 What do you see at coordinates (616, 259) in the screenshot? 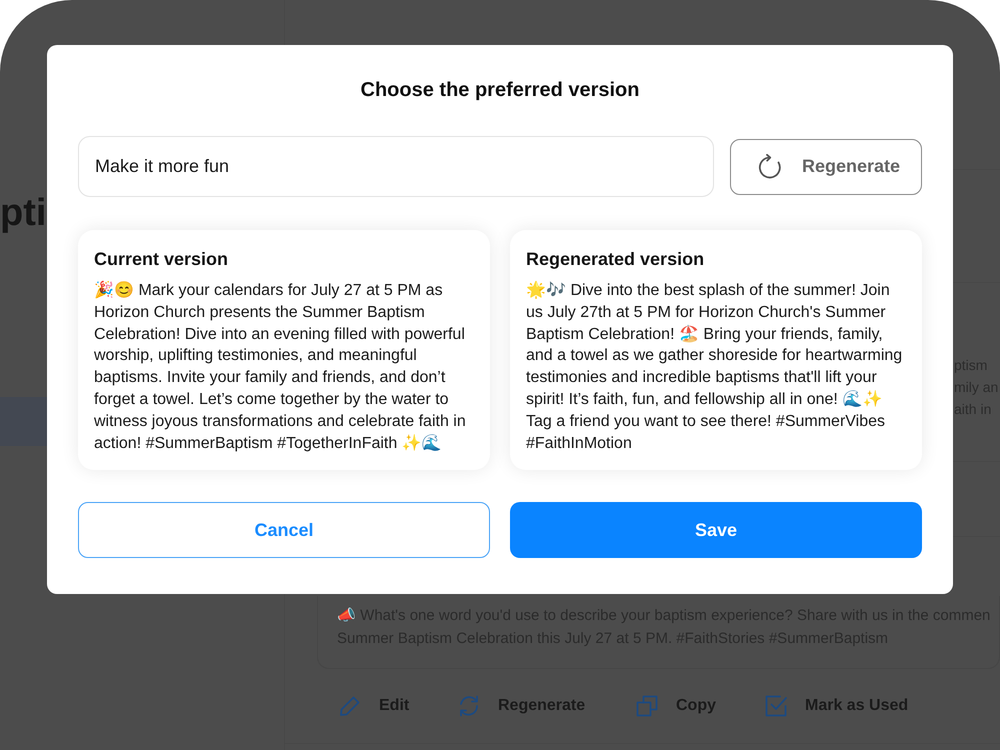
I see `version-title: Regenerated version` at bounding box center [616, 259].